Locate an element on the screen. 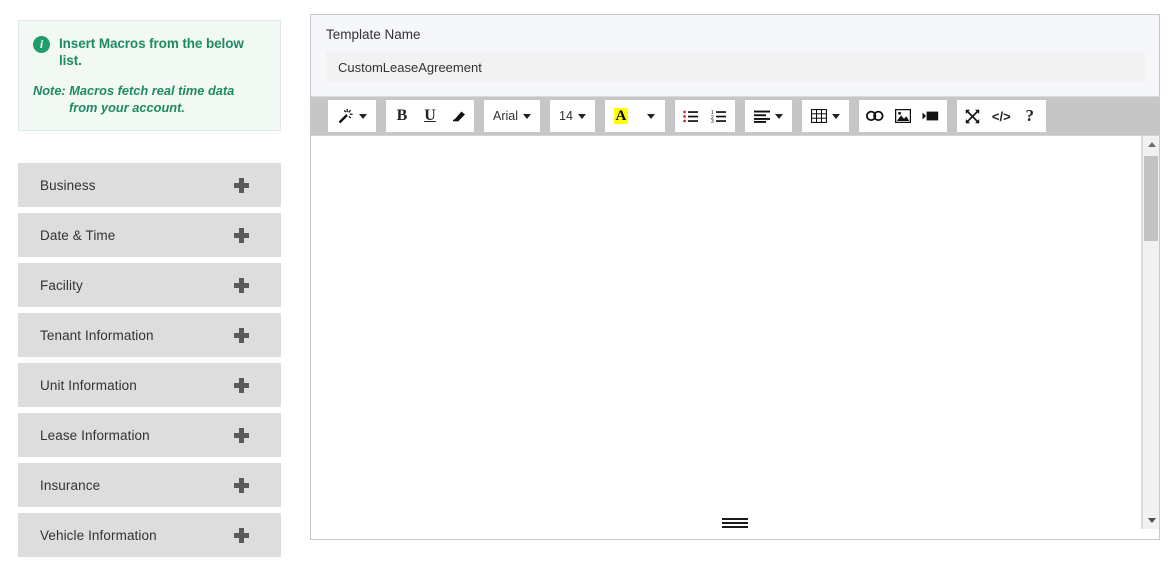  info-note-line2: from your account. is located at coordinates (127, 107).